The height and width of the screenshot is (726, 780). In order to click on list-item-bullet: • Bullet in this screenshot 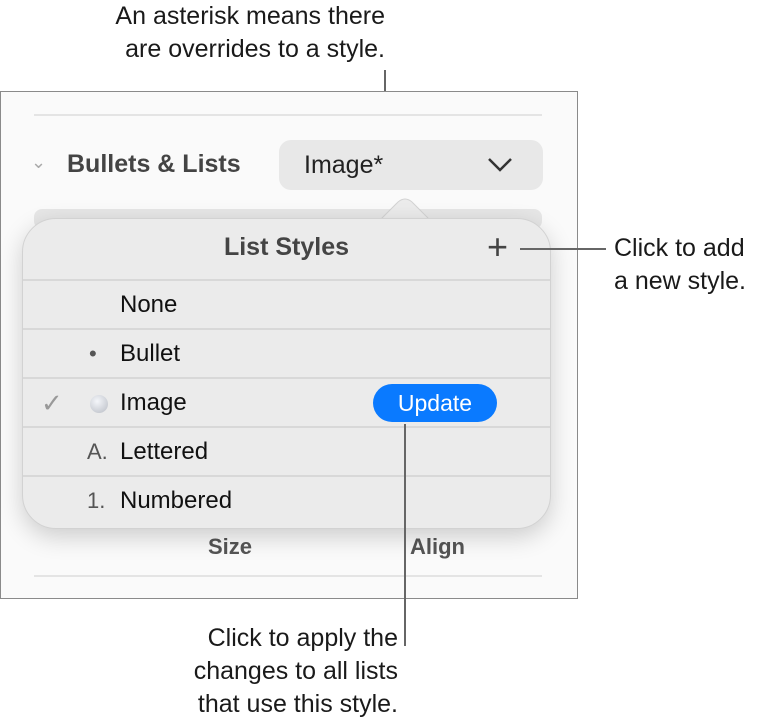, I will do `click(286, 353)`.